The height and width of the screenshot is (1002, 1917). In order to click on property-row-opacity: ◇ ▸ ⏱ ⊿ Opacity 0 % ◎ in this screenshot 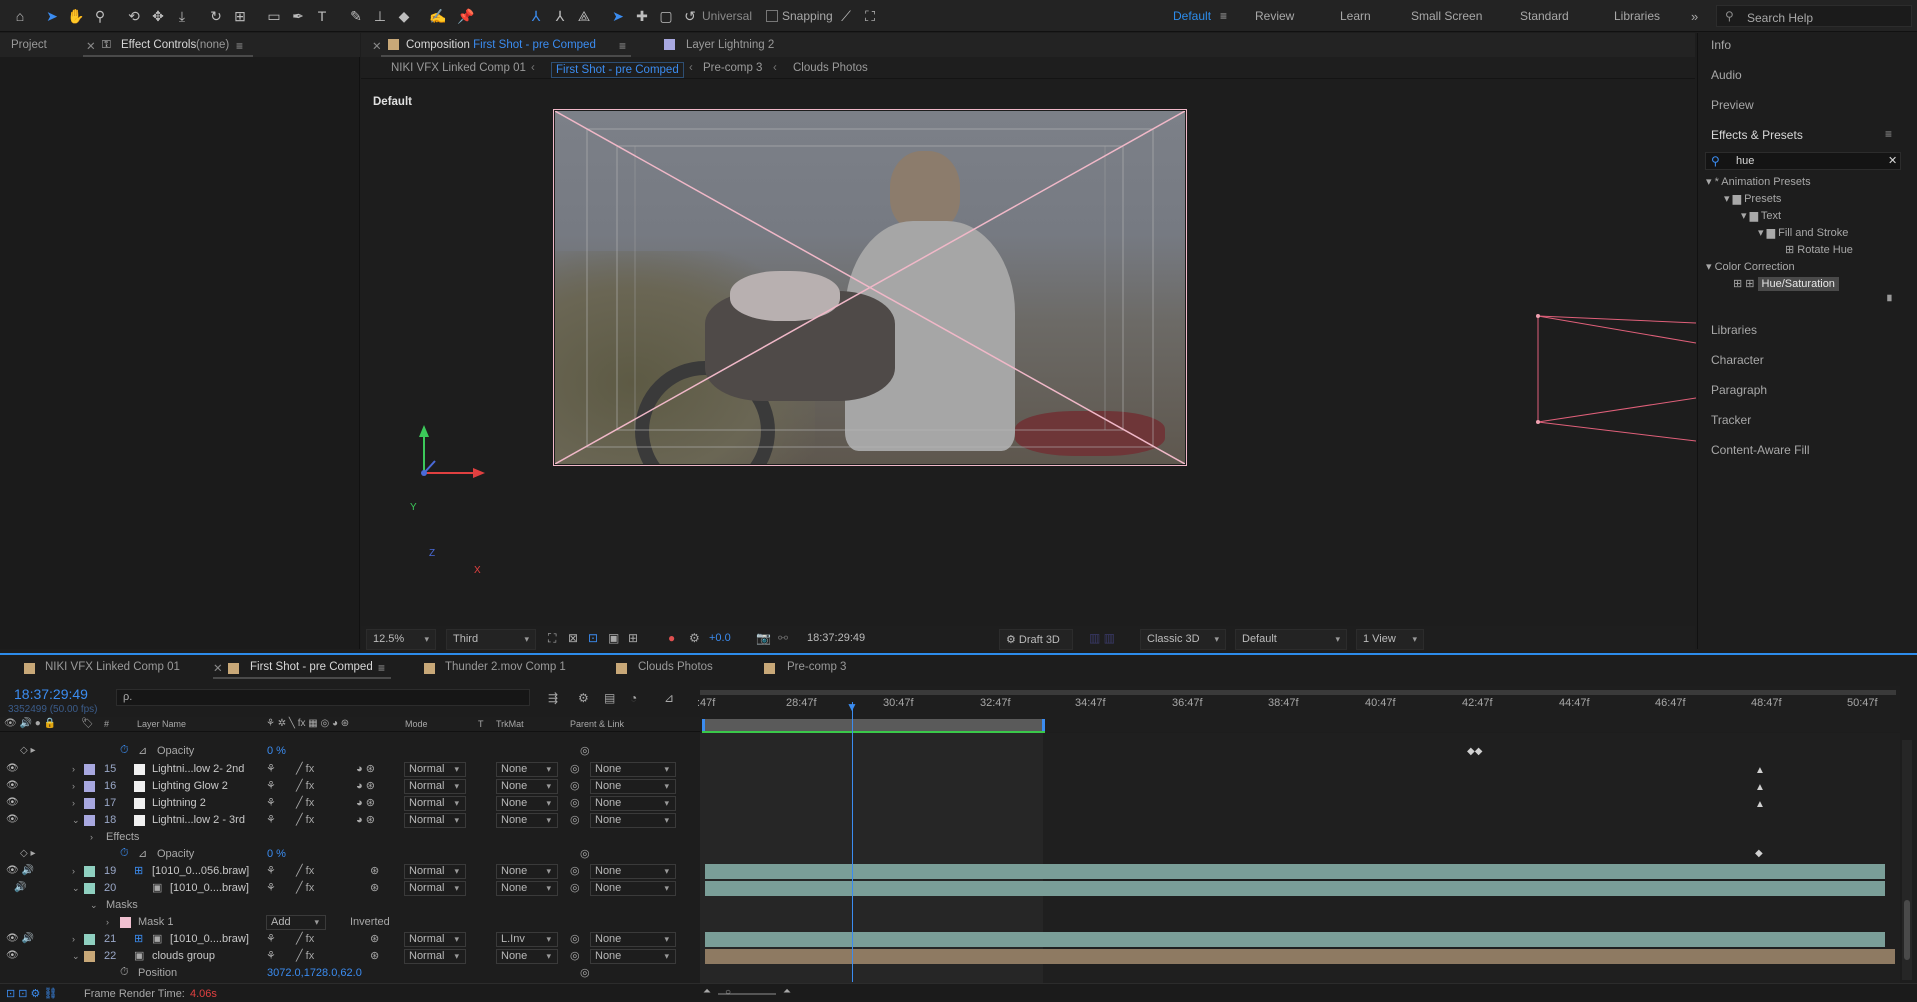, I will do `click(350, 854)`.